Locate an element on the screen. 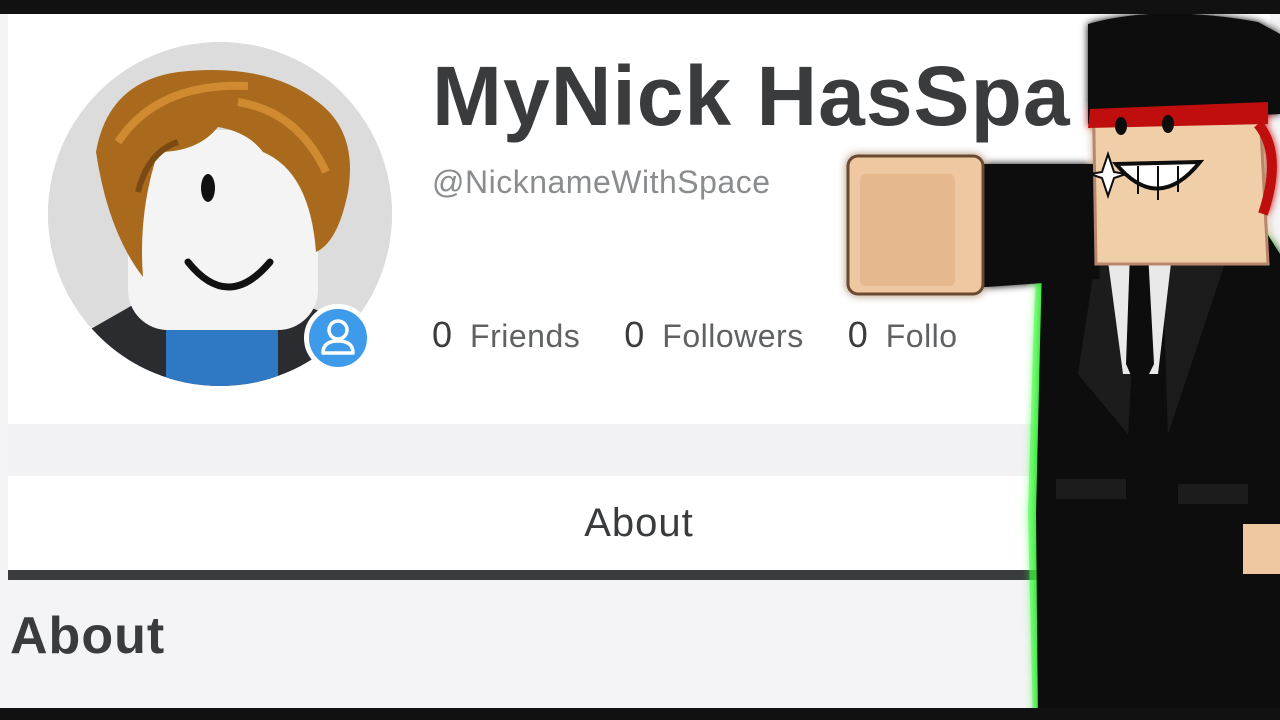 Image resolution: width=1280 pixels, height=720 pixels. friends-stat: 0 Friends is located at coordinates (506, 335).